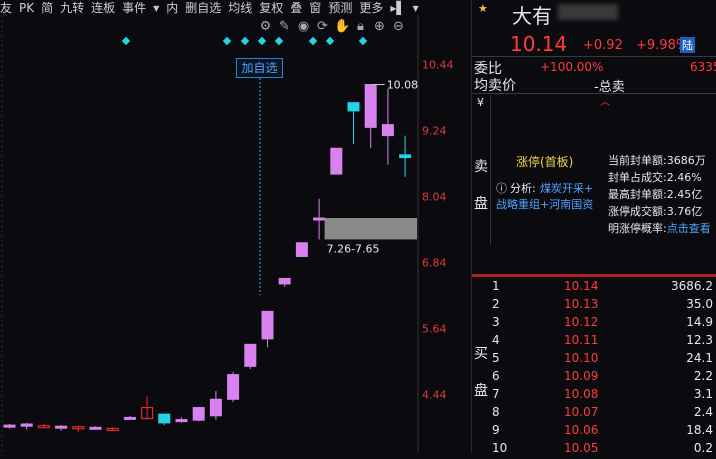 This screenshot has height=459, width=716. What do you see at coordinates (72, 8) in the screenshot?
I see `toolbar-item-3: 九转` at bounding box center [72, 8].